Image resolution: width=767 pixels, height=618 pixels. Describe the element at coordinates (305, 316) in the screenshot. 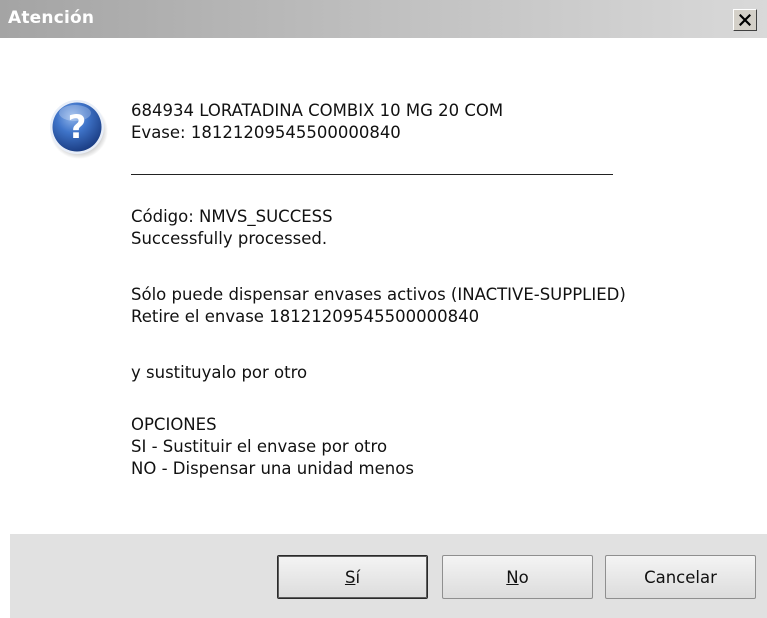

I see `remove-pack-message: Retire el envase 18121209545500000840` at that location.